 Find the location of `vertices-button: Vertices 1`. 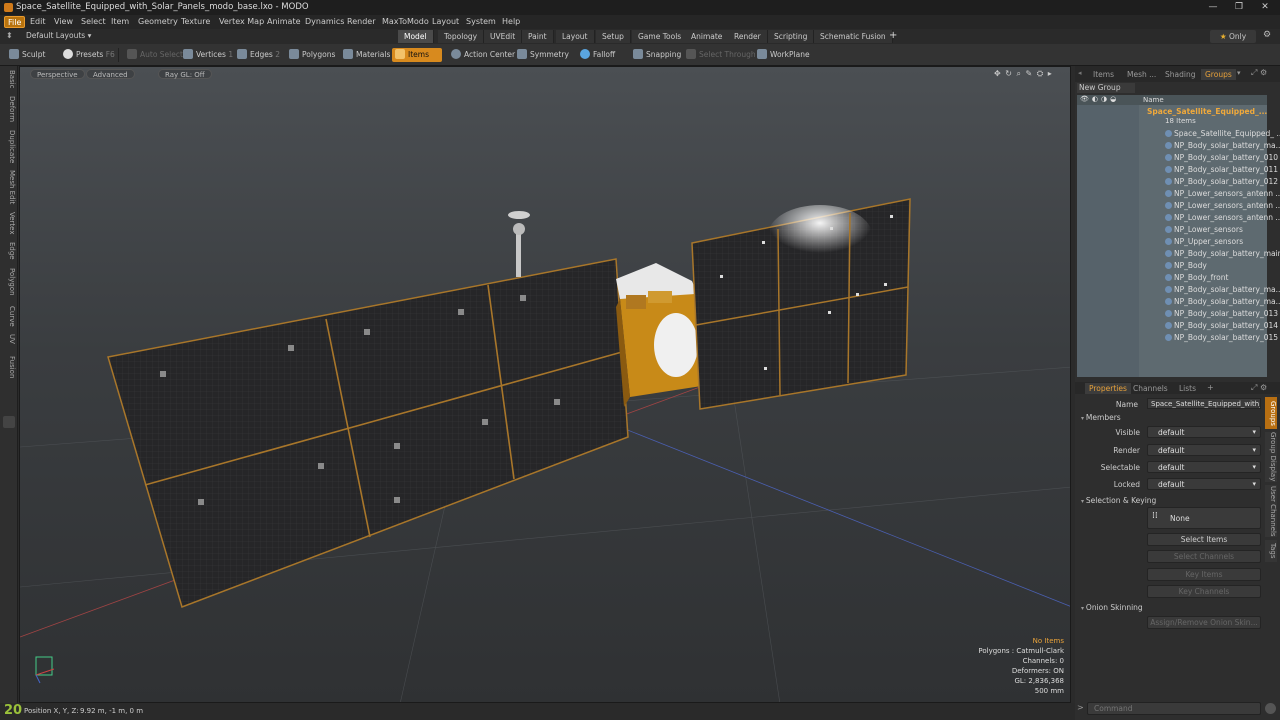

vertices-button: Vertices 1 is located at coordinates (208, 55).